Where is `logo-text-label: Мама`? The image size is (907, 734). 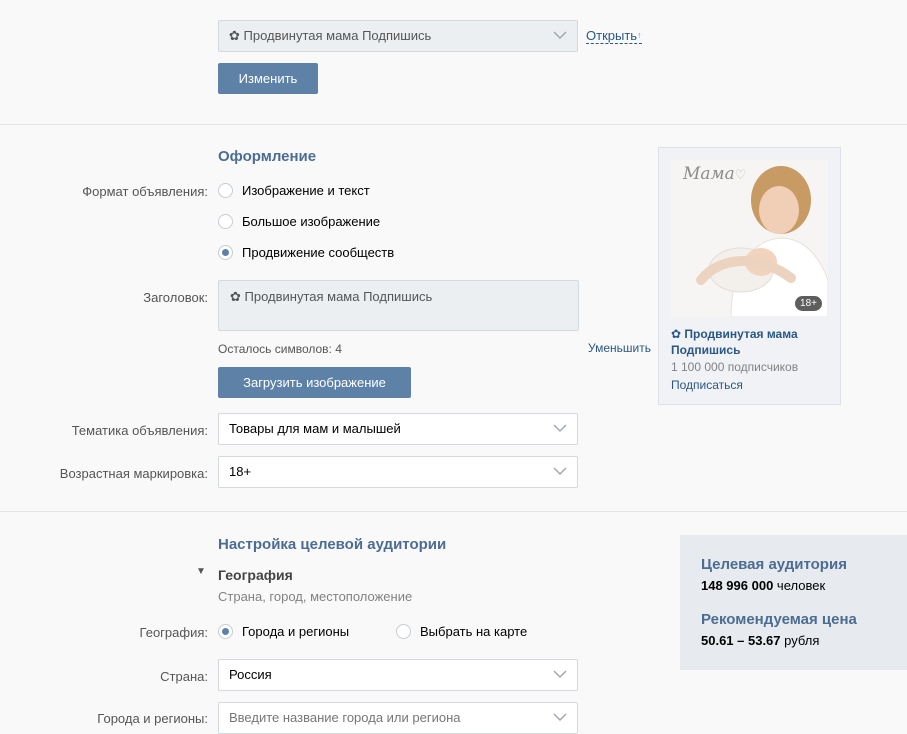 logo-text-label: Мама is located at coordinates (709, 174).